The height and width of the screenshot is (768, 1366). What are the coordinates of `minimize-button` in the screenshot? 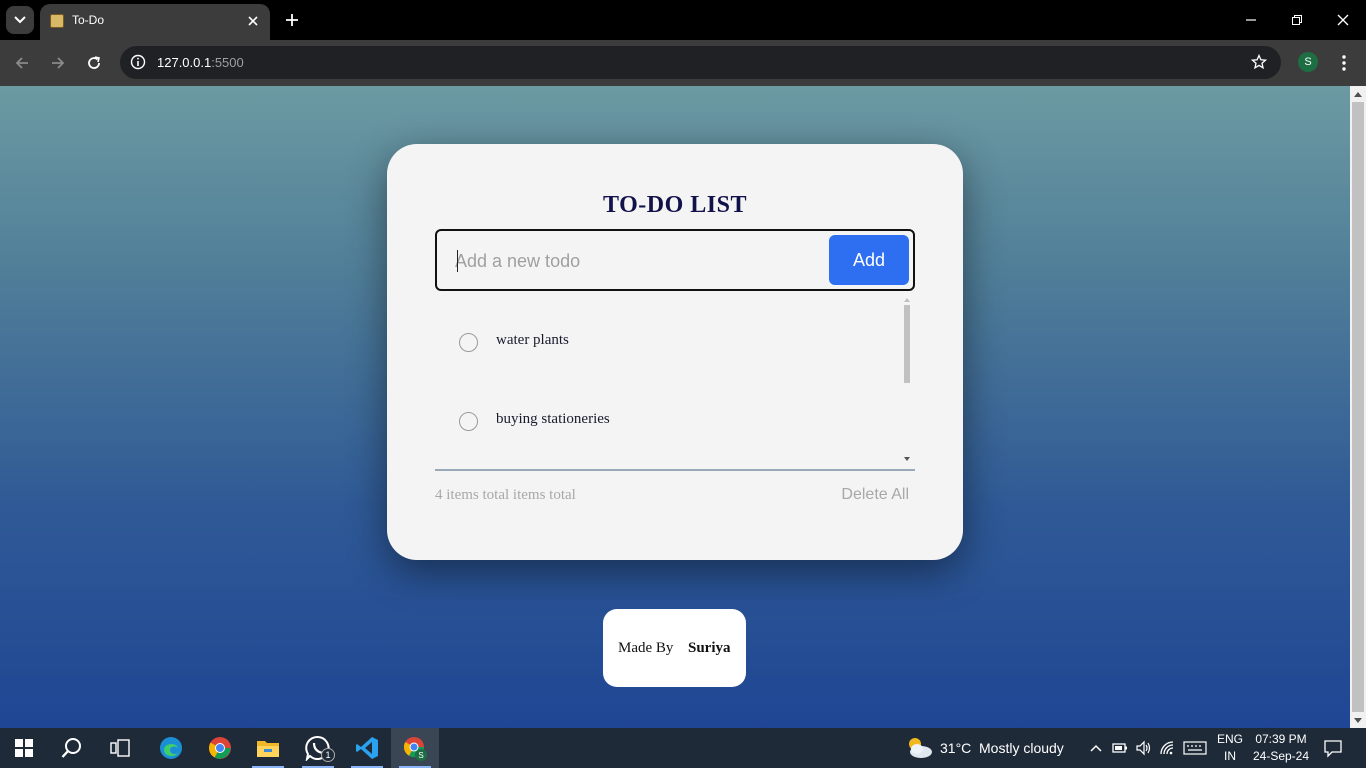 It's located at (1251, 20).